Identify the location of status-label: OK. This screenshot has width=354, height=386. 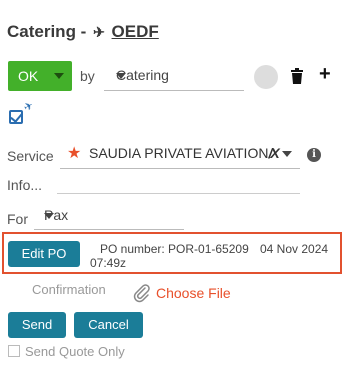
(28, 76).